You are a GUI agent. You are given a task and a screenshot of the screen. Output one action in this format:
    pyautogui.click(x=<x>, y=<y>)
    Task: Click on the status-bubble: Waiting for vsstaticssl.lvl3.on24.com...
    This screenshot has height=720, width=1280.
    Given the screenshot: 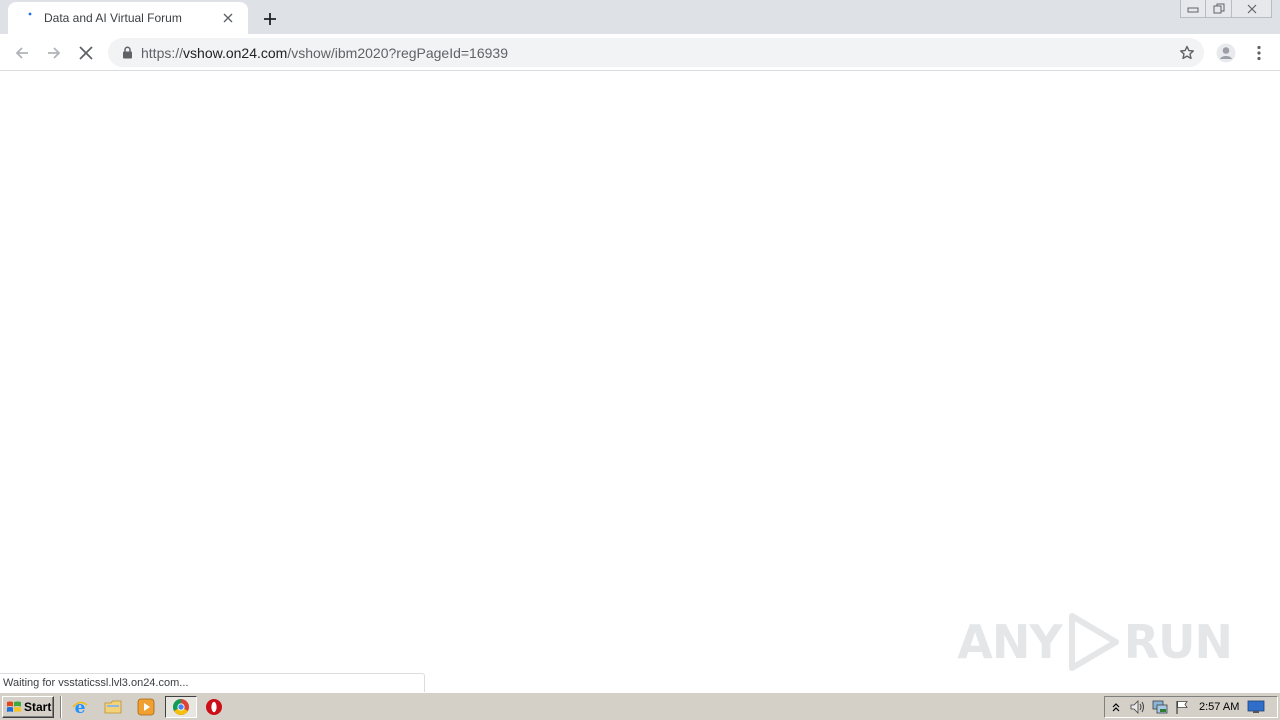 What is the action you would take?
    pyautogui.click(x=212, y=682)
    